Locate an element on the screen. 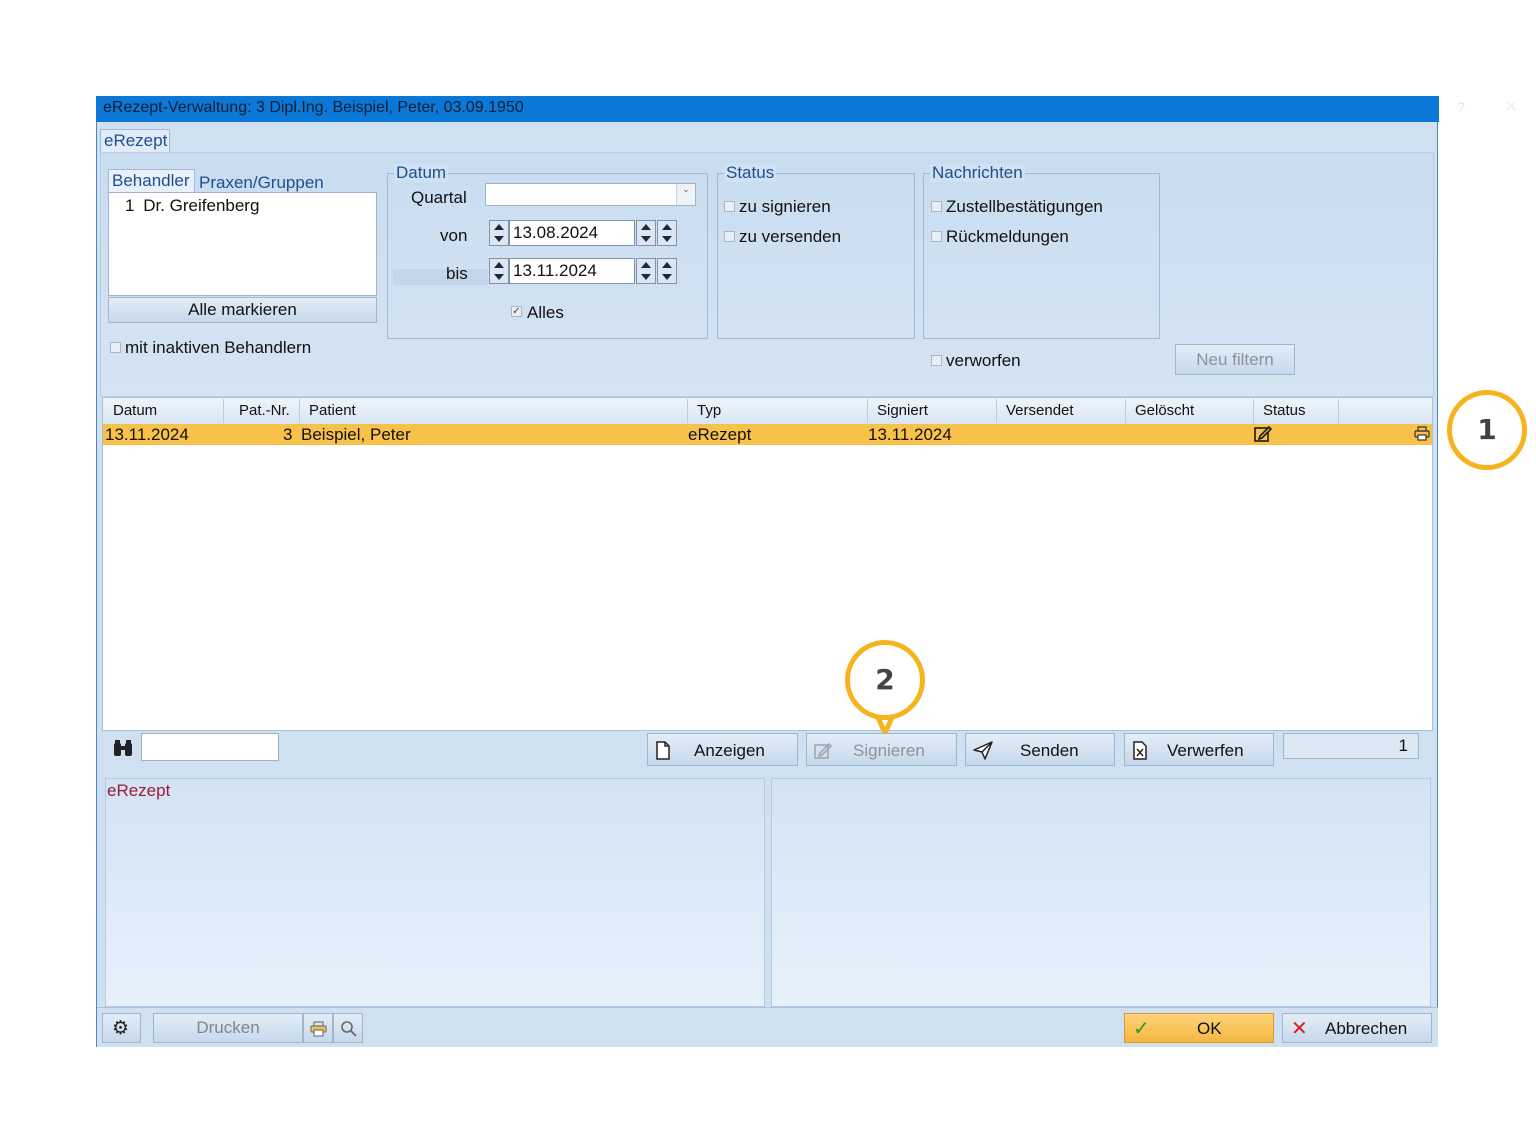 This screenshot has width=1536, height=1144. inactive-label: mit inaktiven Behandlern is located at coordinates (218, 347).